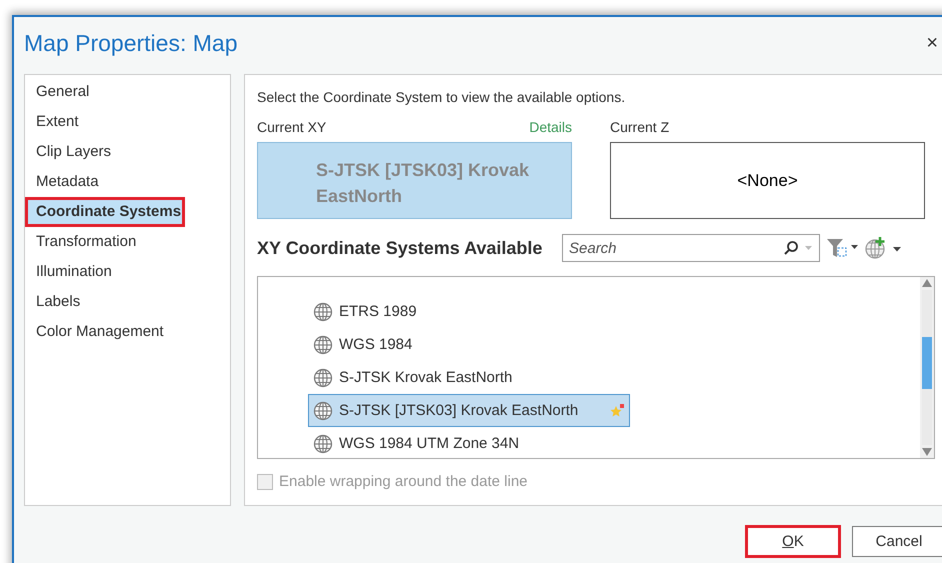 The image size is (942, 563). What do you see at coordinates (927, 363) in the screenshot?
I see `scroll-thumb` at bounding box center [927, 363].